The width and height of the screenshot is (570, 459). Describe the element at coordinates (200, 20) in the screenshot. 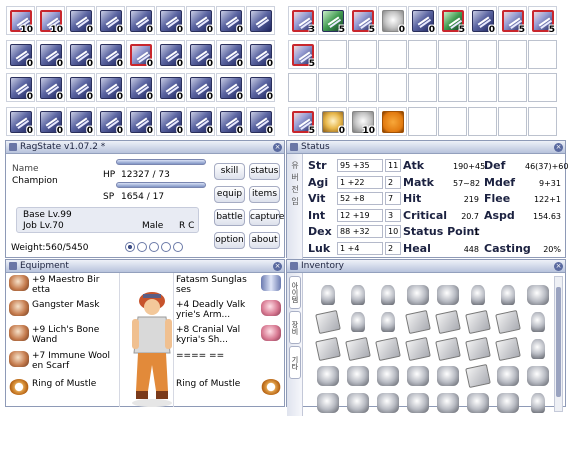

I see `hotkey-slot-left-1-7: 0` at that location.